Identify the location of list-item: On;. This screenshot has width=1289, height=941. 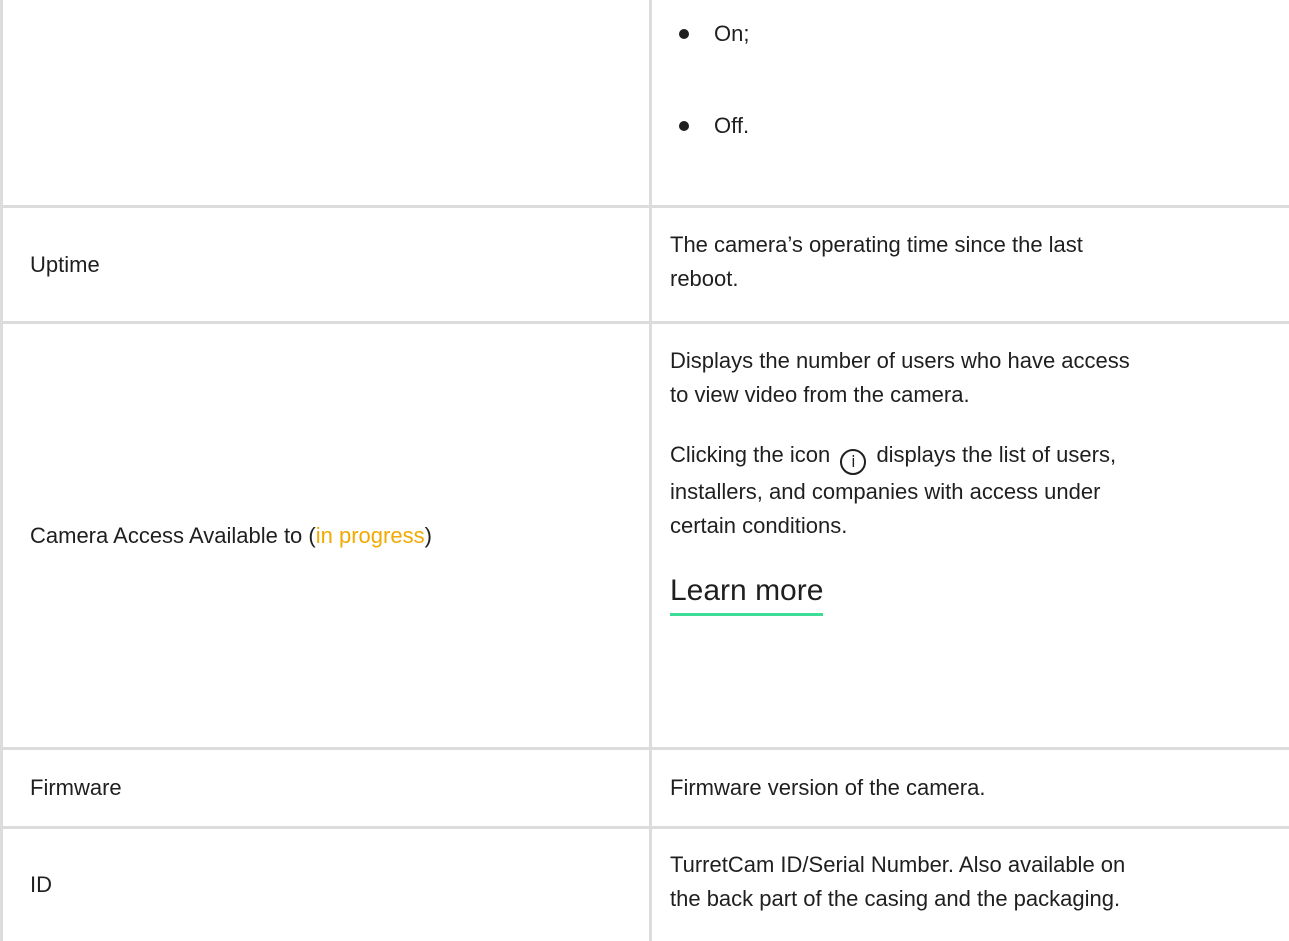
(976, 34).